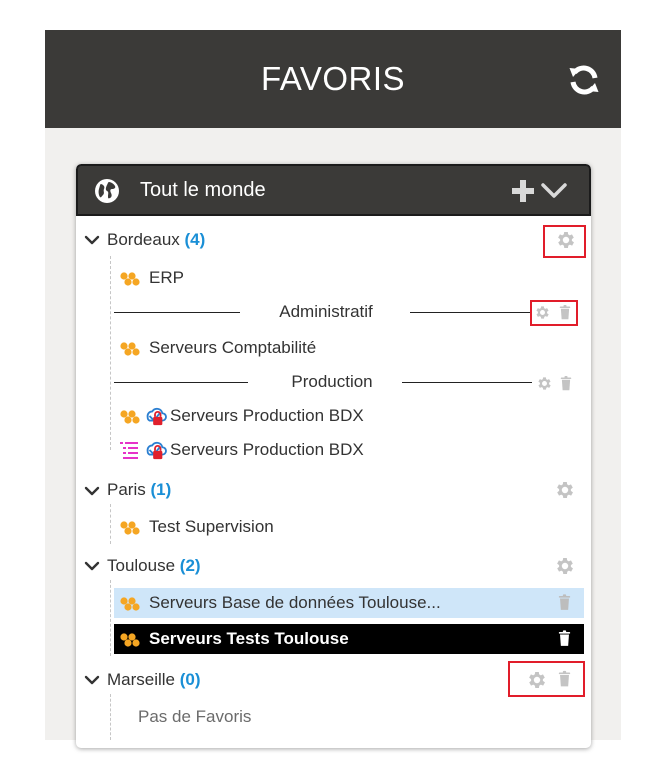  I want to click on separator-label: Administratif, so click(326, 311).